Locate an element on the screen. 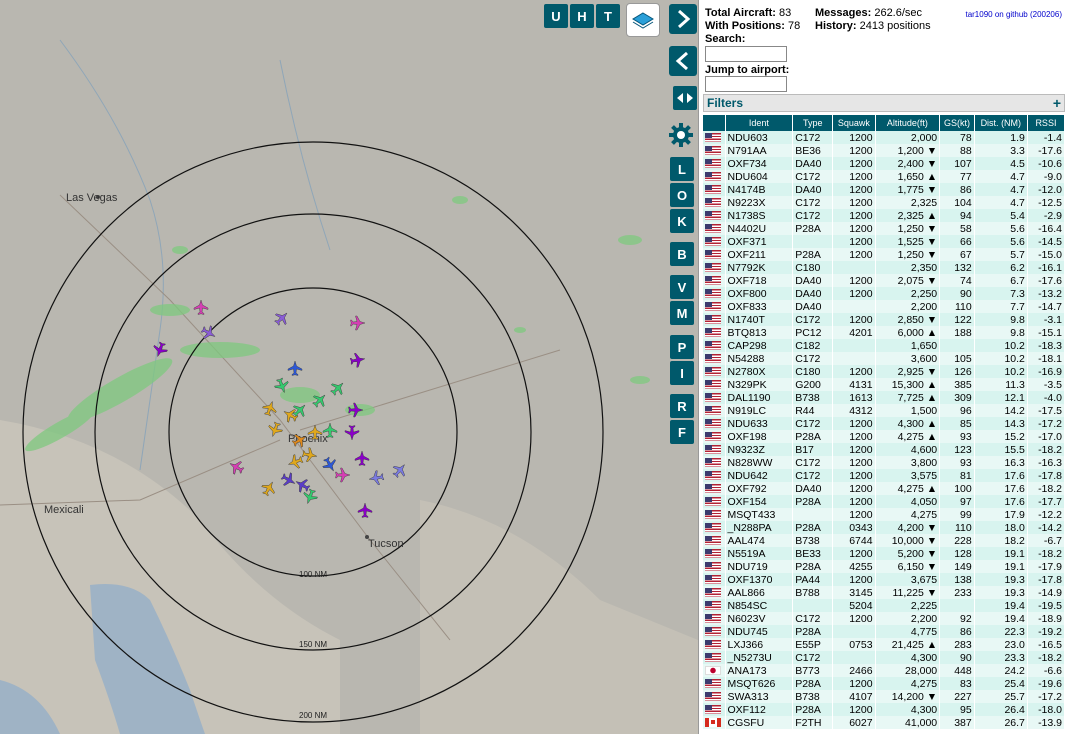  toggle-m-button: M is located at coordinates (682, 313).